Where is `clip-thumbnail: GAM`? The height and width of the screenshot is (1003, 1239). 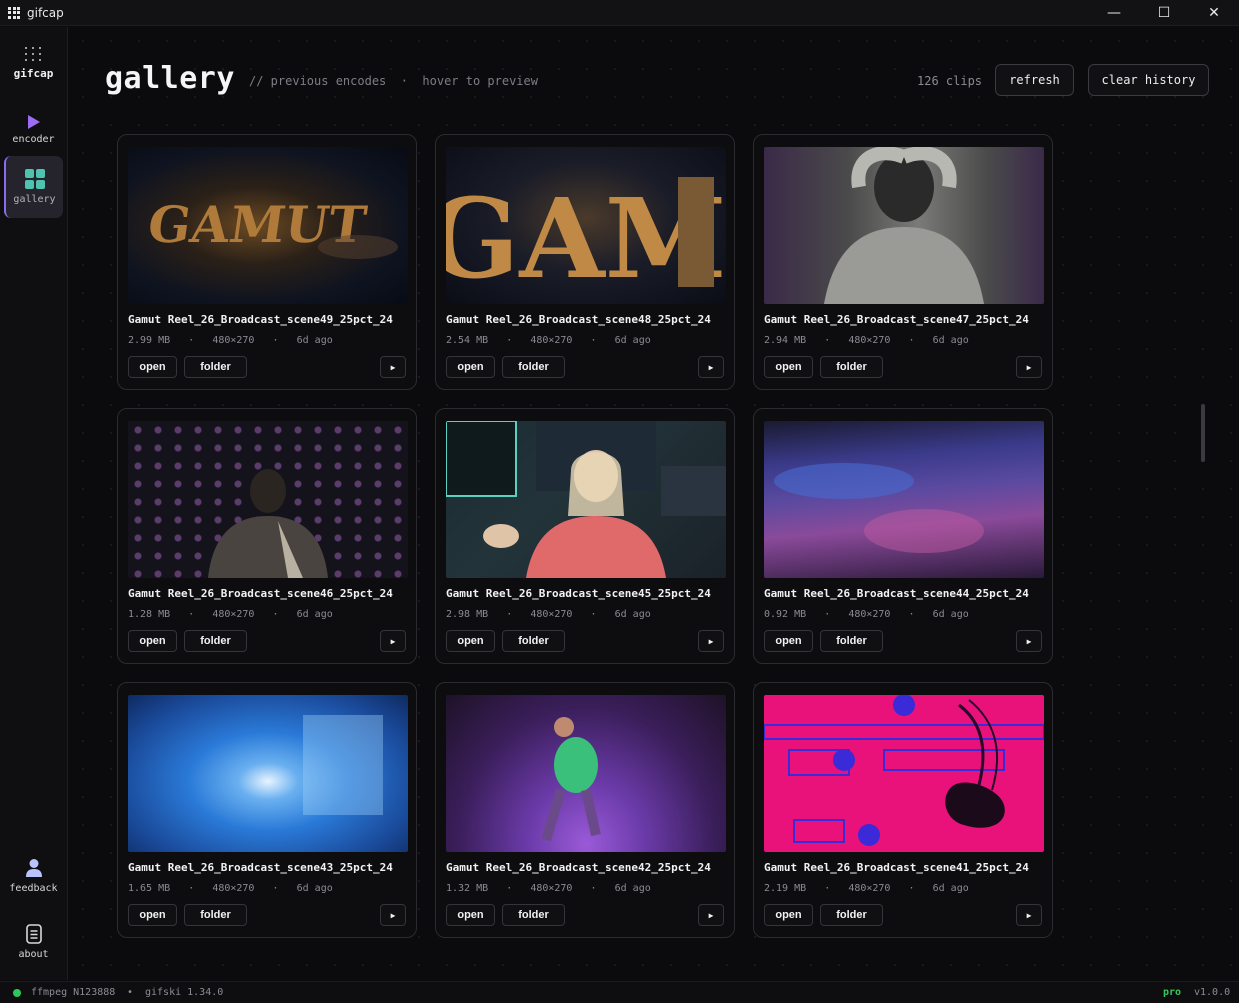 clip-thumbnail: GAM is located at coordinates (586, 225).